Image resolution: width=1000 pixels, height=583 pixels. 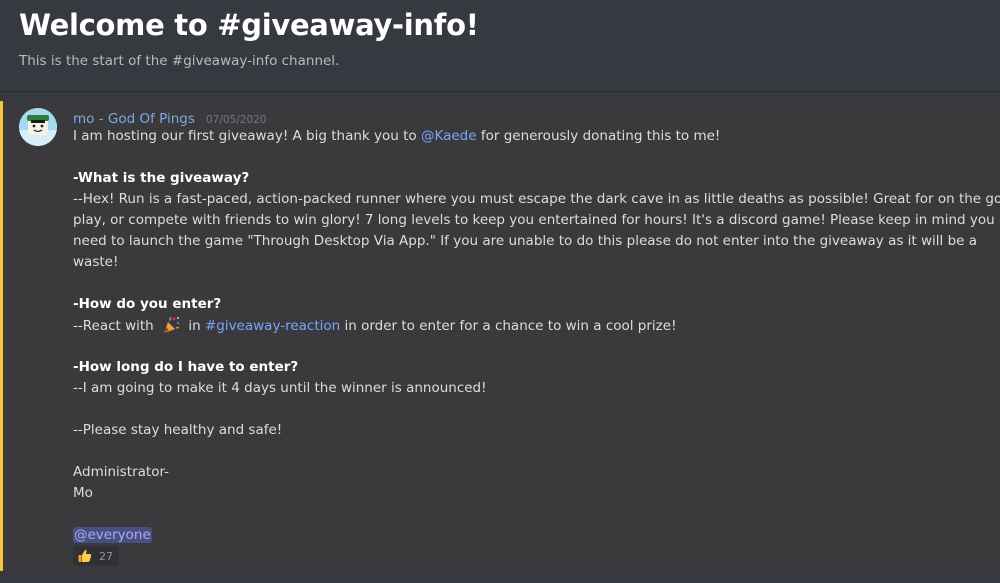 What do you see at coordinates (161, 178) in the screenshot?
I see `what-heading: -What is the giveaway?` at bounding box center [161, 178].